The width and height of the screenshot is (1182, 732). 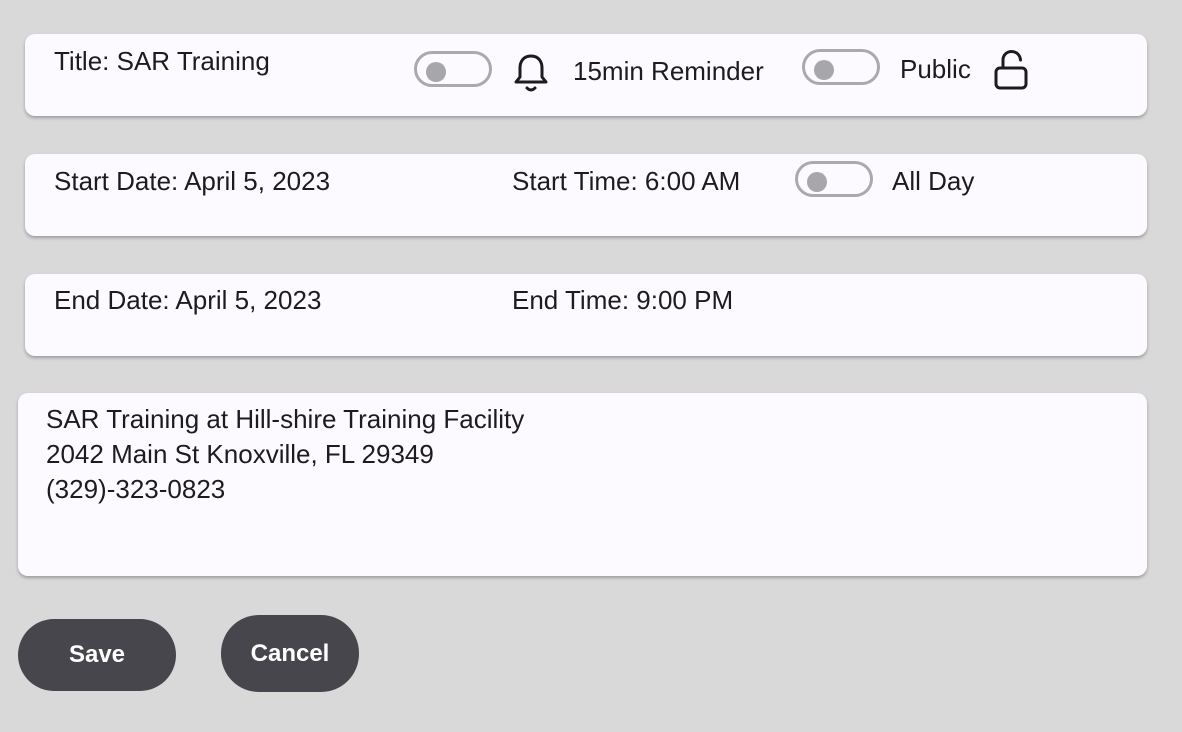 What do you see at coordinates (668, 71) in the screenshot?
I see `reminder-label: 15min Reminder` at bounding box center [668, 71].